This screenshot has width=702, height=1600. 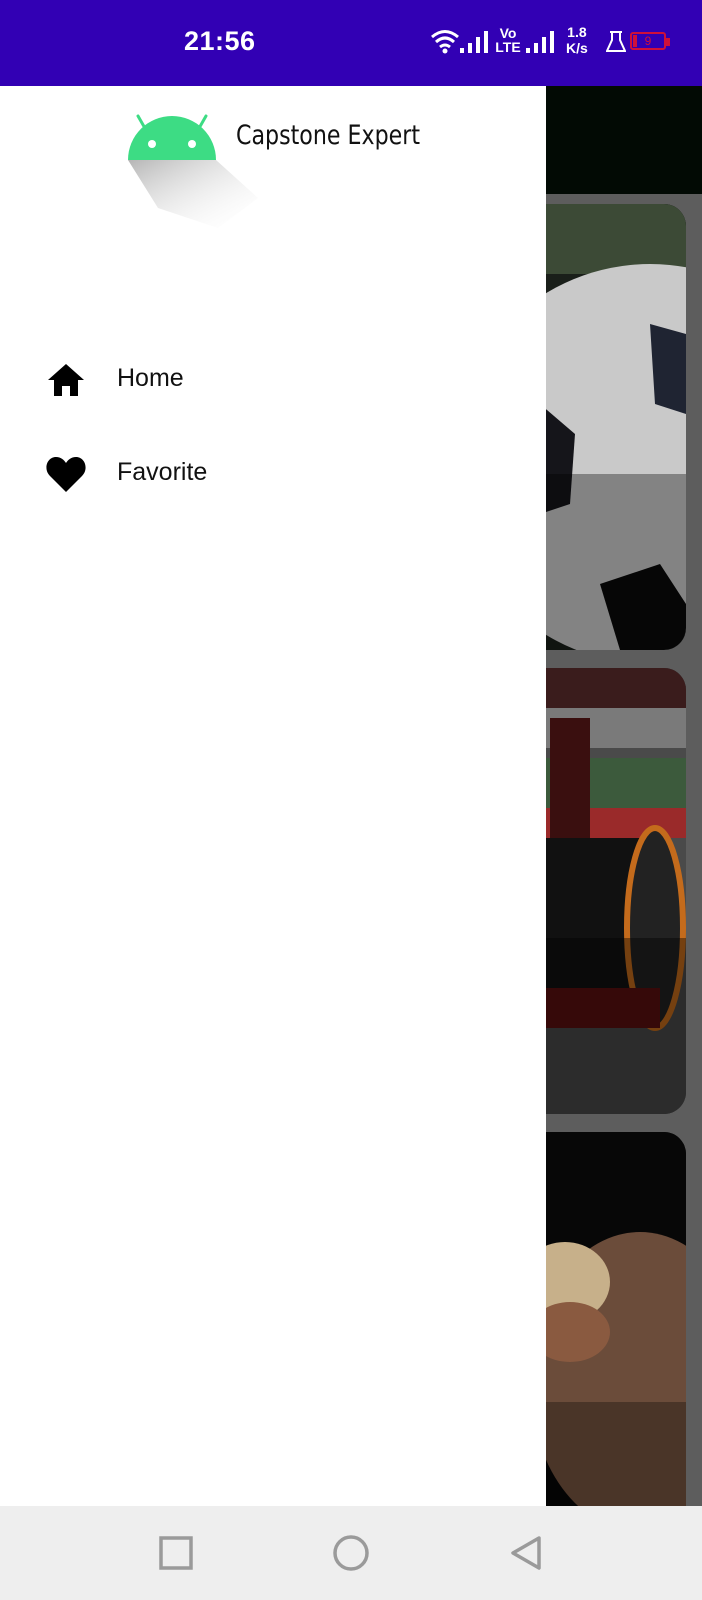 I want to click on system-navigation-bar, so click(x=351, y=1553).